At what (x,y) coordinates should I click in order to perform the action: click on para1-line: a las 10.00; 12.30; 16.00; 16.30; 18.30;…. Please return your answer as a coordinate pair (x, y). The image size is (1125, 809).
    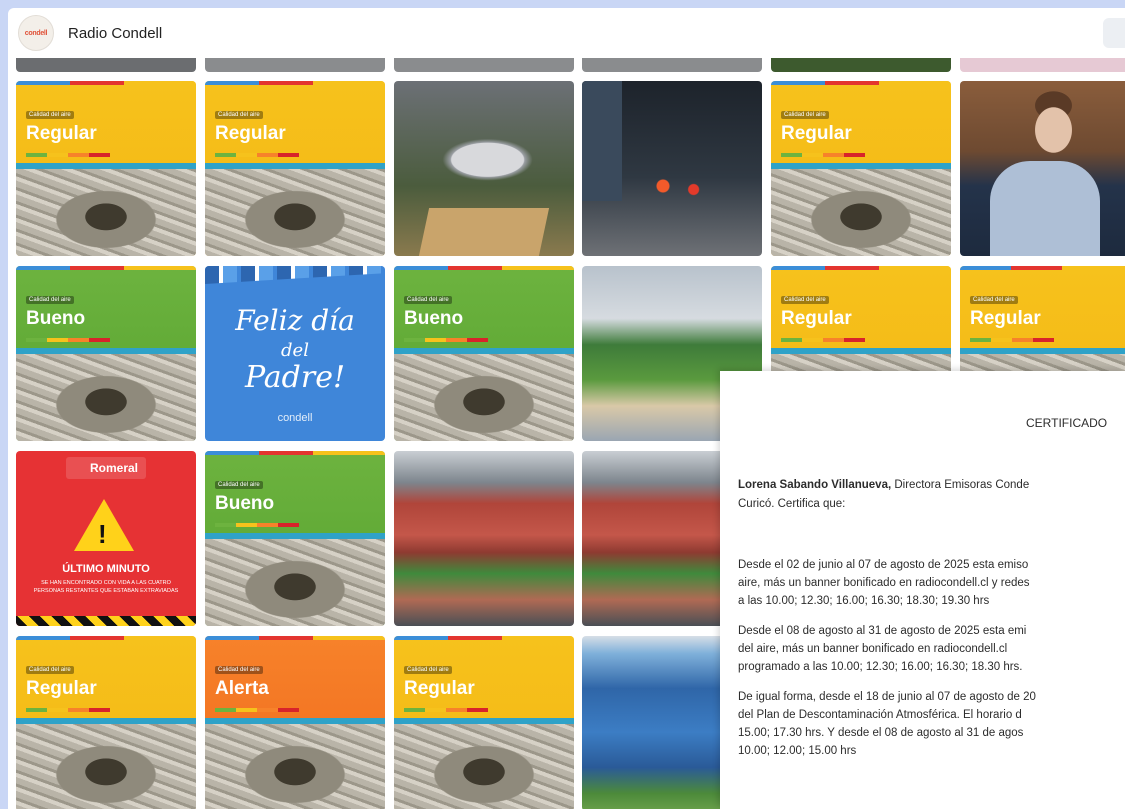
    Looking at the image, I should click on (864, 601).